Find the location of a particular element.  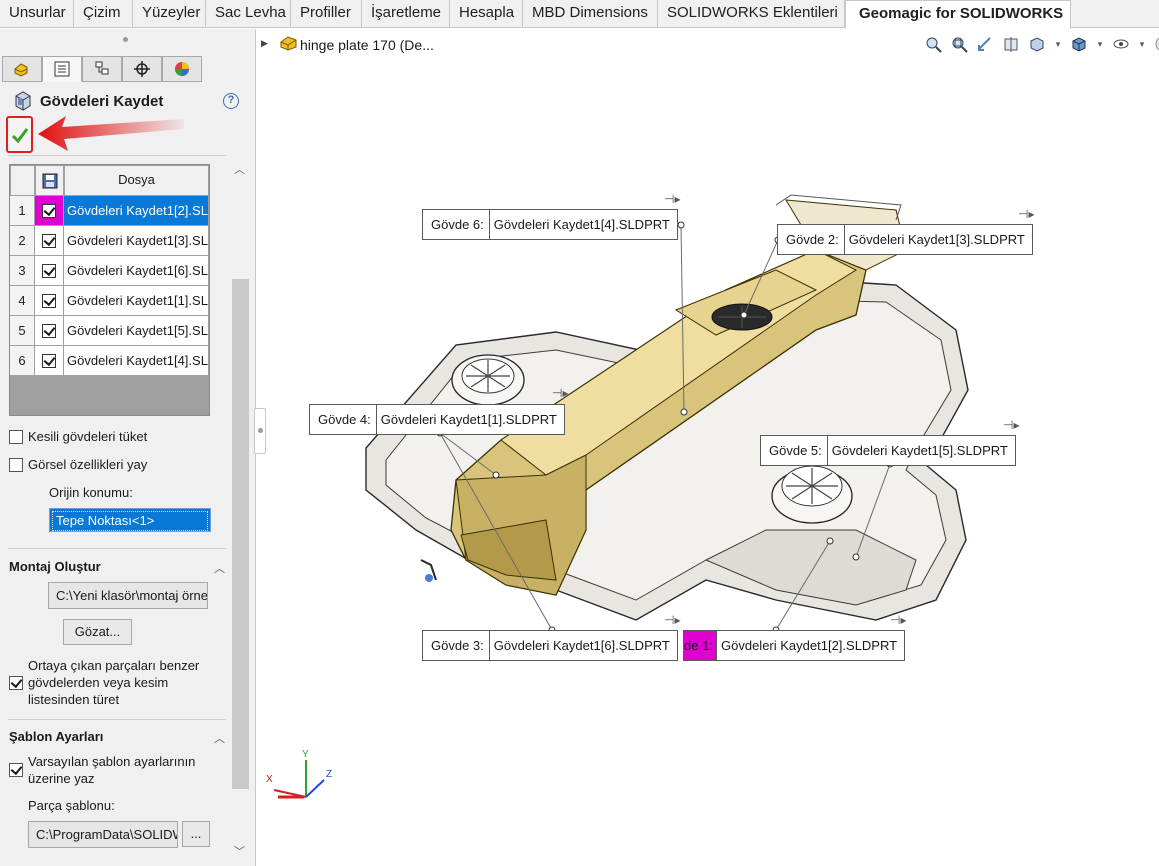

body-callout: Gövde 6: Gövdeleri Kaydet1[4].SLDPRT is located at coordinates (550, 224).